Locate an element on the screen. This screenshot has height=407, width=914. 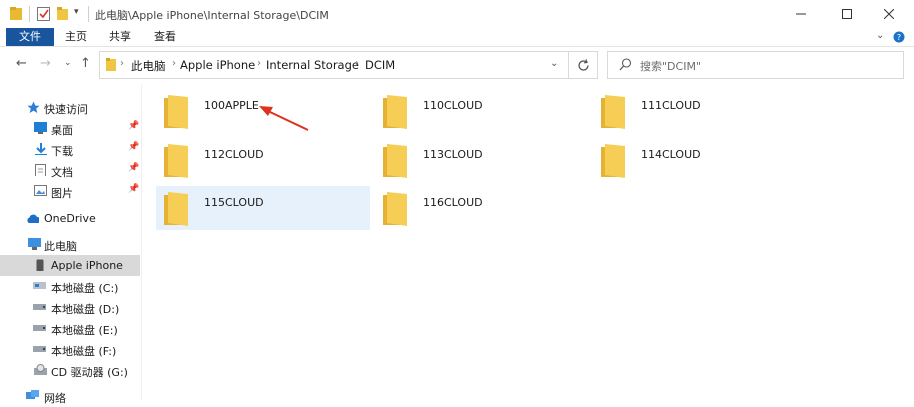
desktop-icon is located at coordinates (40, 128).